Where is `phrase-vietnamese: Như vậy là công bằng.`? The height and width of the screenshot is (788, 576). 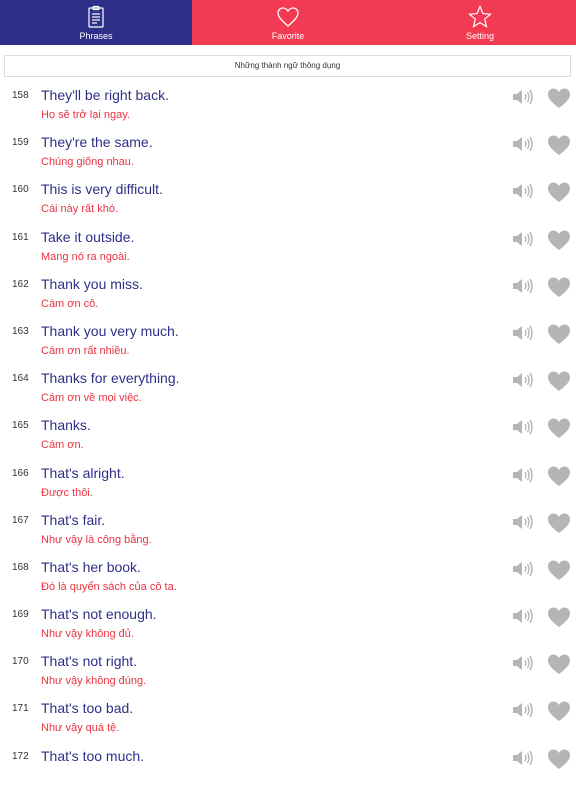
phrase-vietnamese: Như vậy là công bằng. is located at coordinates (96, 539).